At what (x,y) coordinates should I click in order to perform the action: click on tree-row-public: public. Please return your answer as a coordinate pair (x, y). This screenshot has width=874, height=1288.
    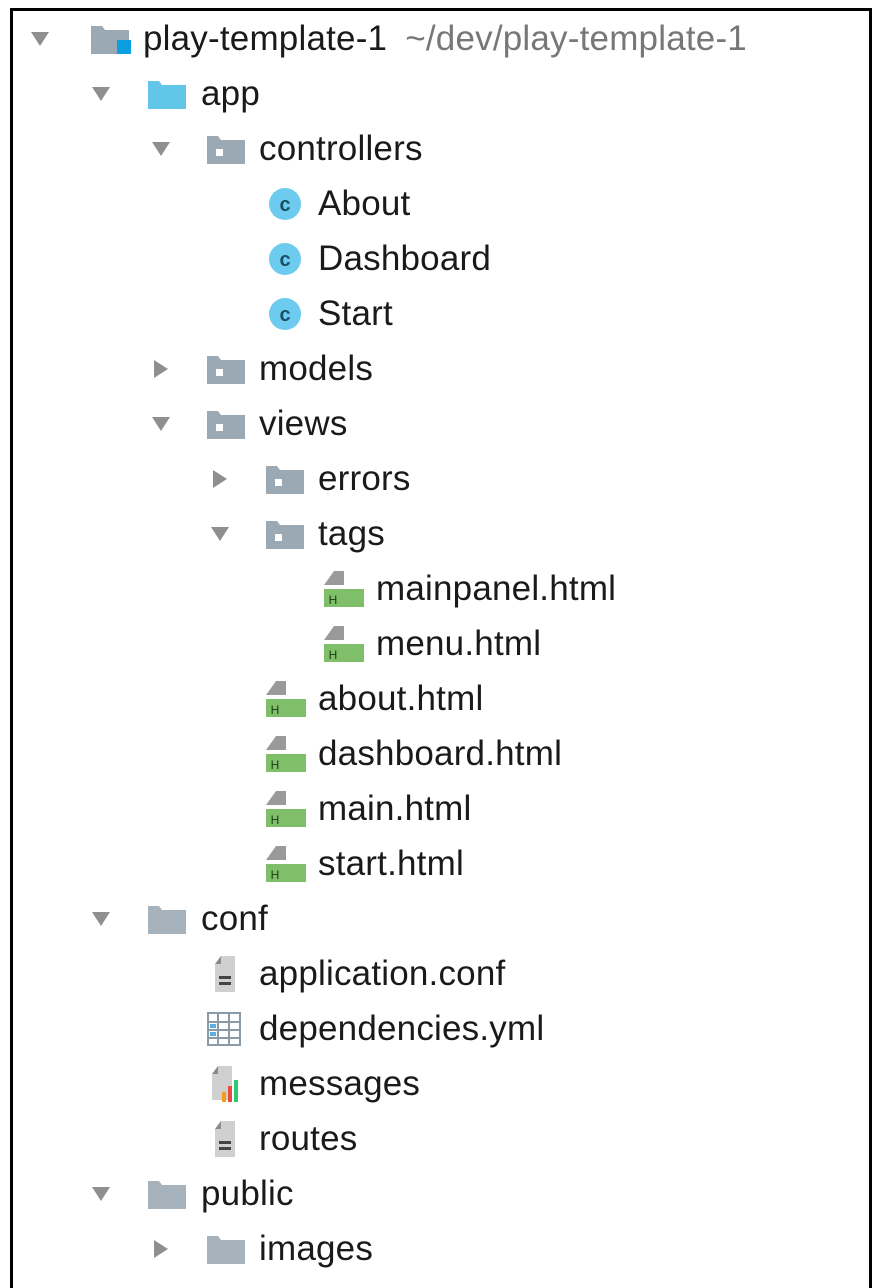
    Looking at the image, I should click on (437, 1193).